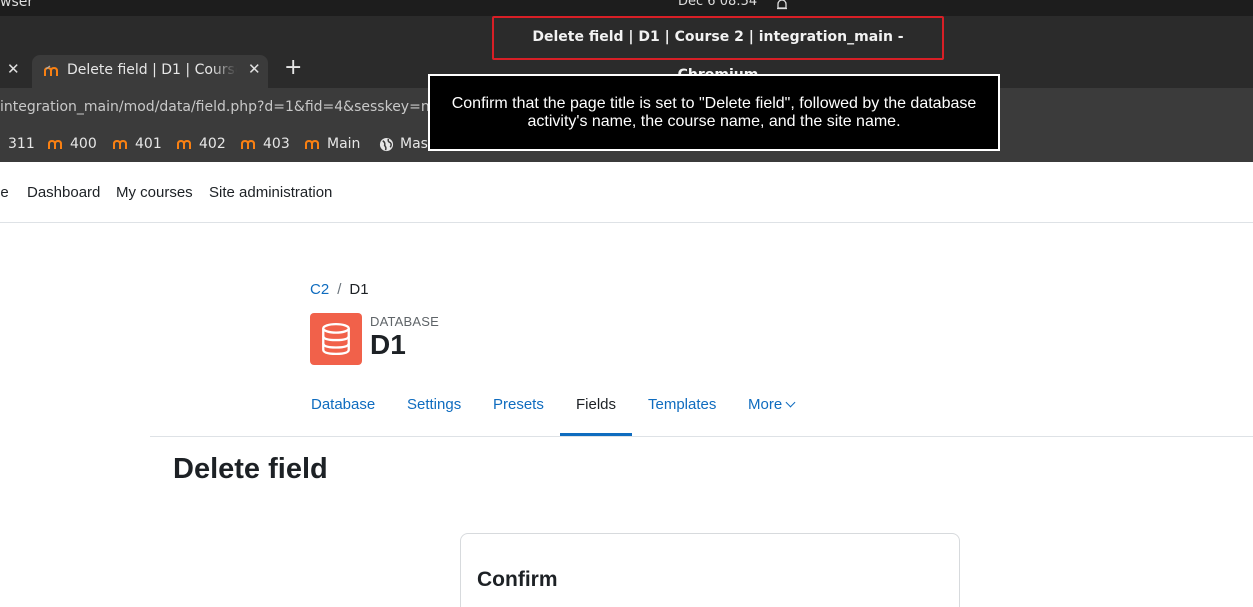 The image size is (1253, 607). I want to click on system-top-bar: wser Dec 6 08:54, so click(626, 8).